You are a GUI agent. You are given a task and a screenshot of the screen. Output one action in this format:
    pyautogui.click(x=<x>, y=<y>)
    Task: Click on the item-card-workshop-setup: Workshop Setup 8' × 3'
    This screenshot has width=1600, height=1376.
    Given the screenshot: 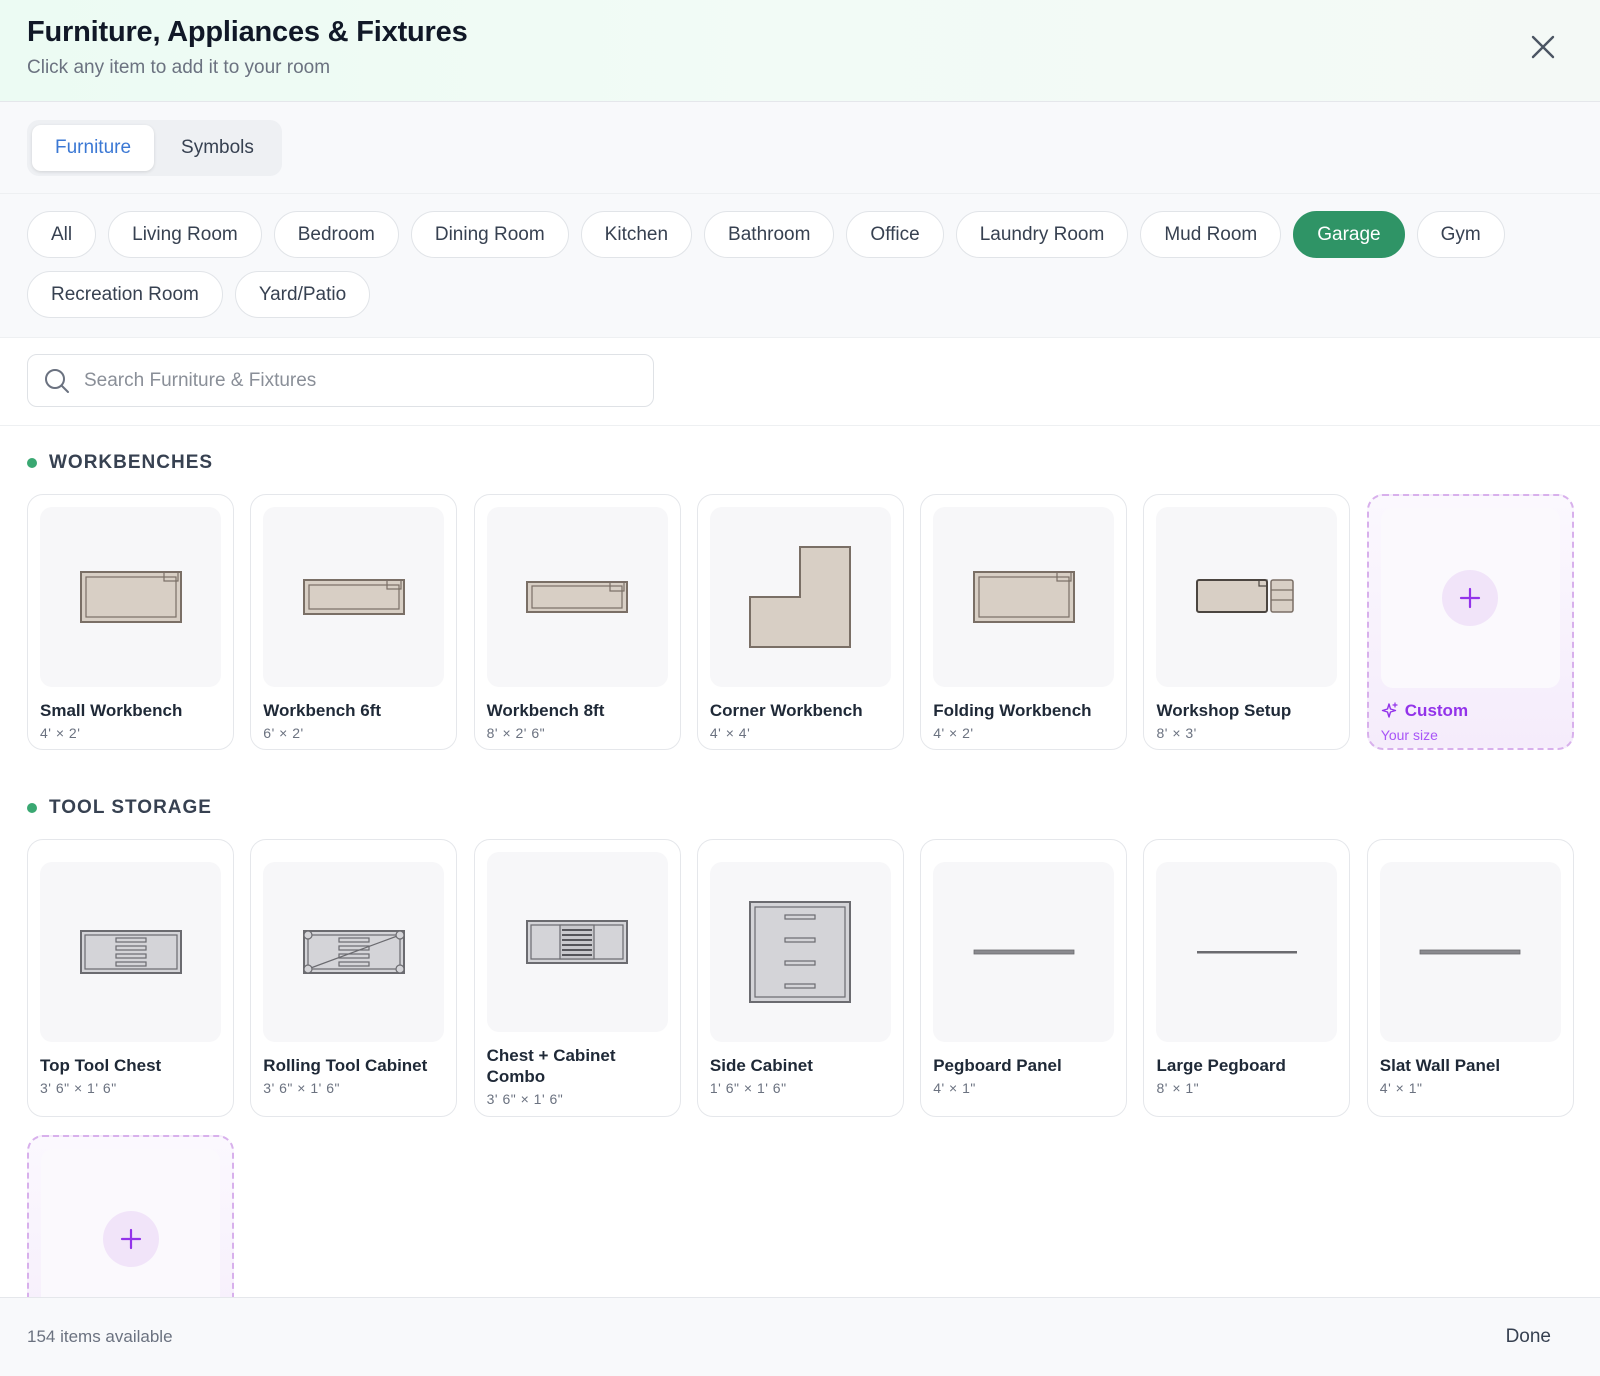 What is the action you would take?
    pyautogui.click(x=1247, y=622)
    